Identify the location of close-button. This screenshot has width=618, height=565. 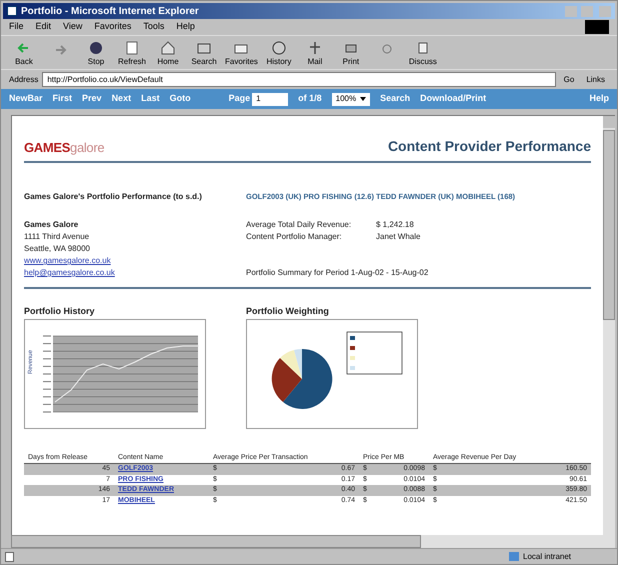
(605, 11).